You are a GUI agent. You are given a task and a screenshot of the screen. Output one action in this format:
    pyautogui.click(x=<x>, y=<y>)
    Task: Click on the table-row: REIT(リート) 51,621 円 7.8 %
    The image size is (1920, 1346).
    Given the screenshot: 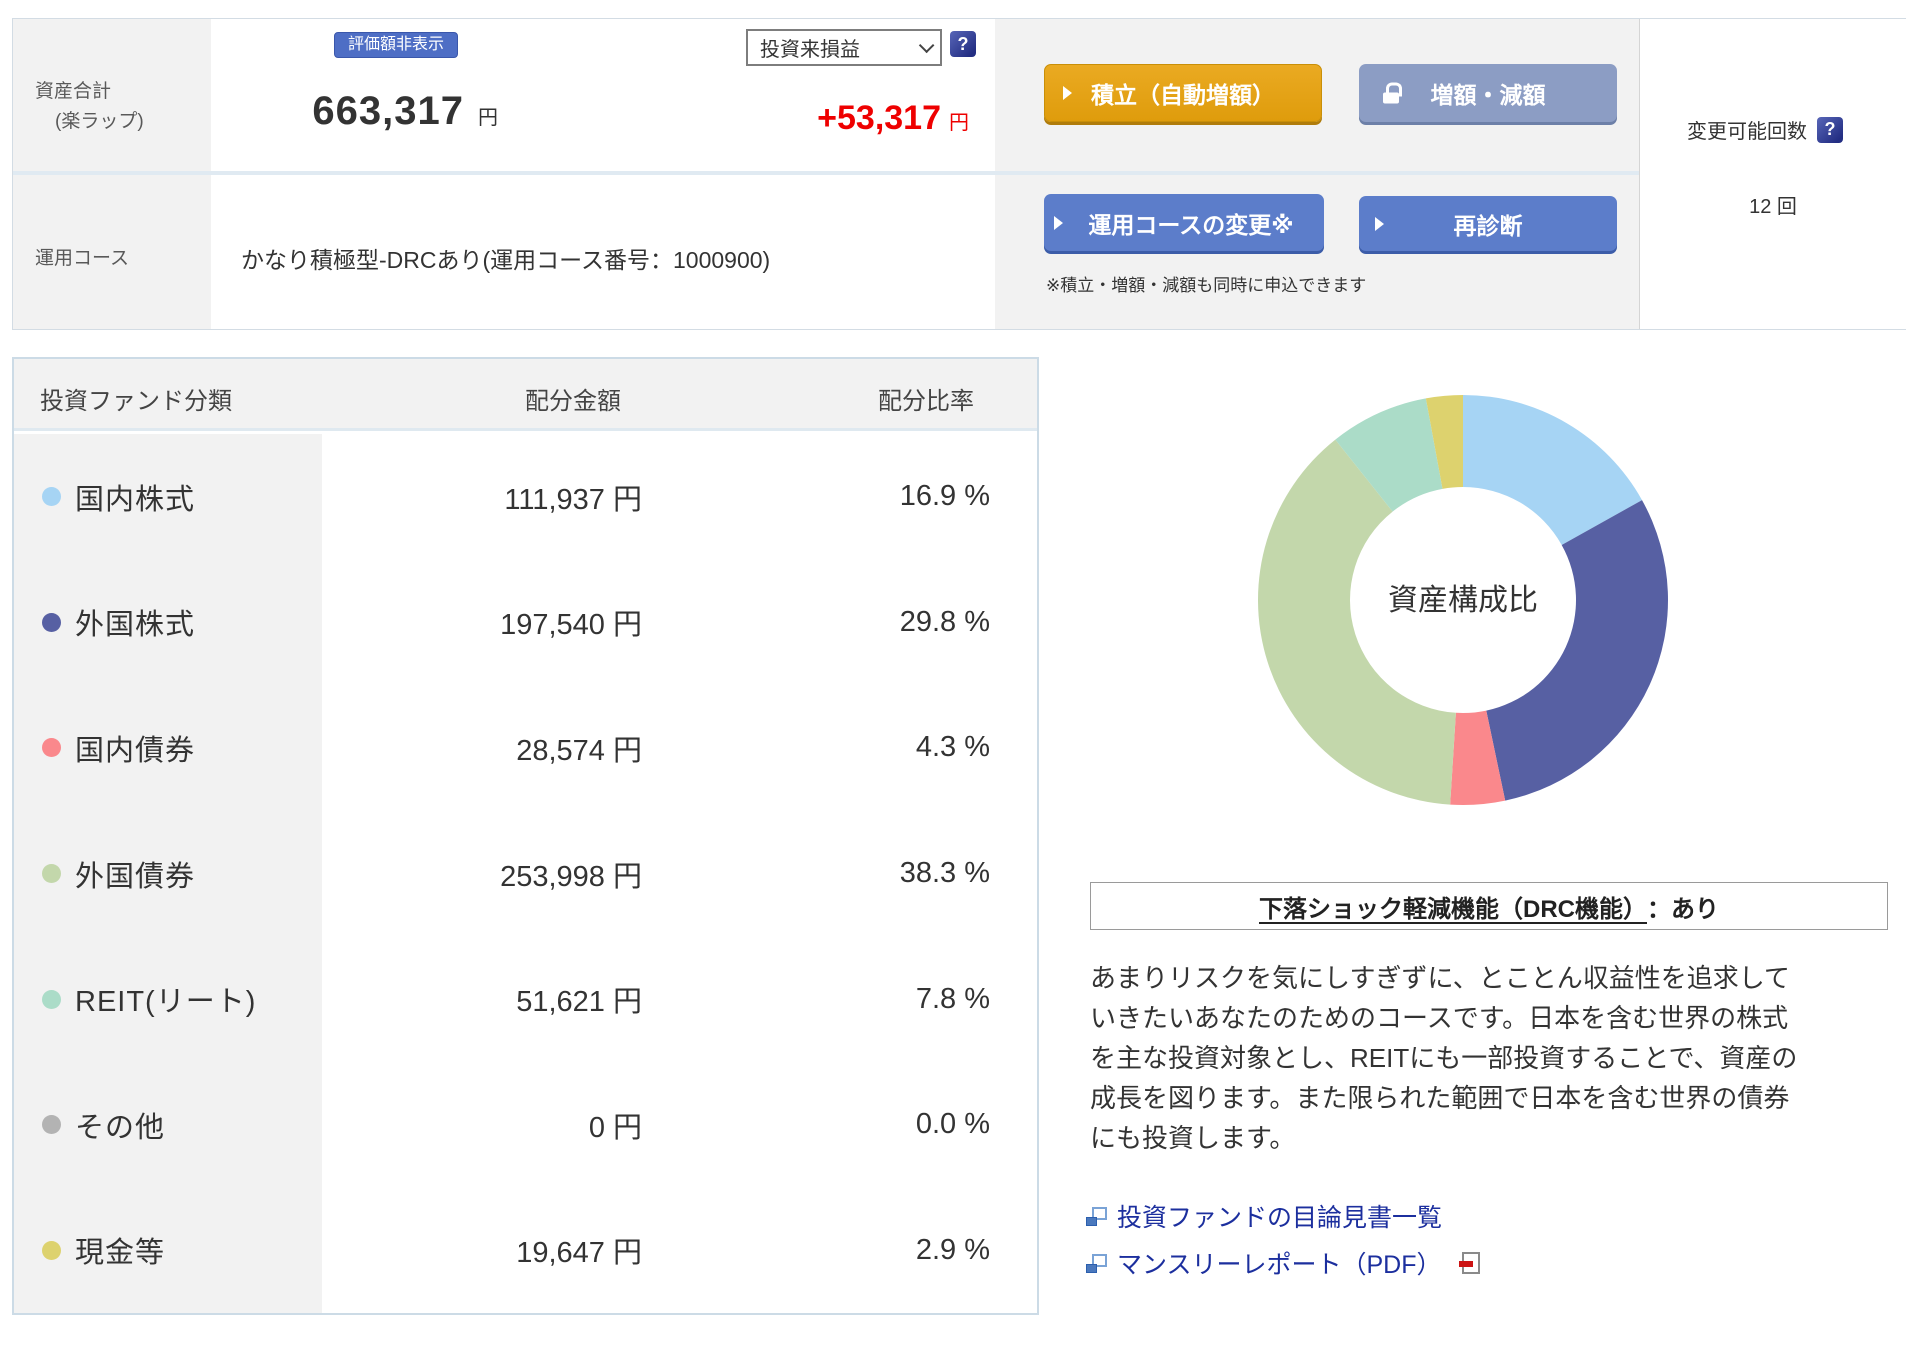 What is the action you would take?
    pyautogui.click(x=525, y=999)
    